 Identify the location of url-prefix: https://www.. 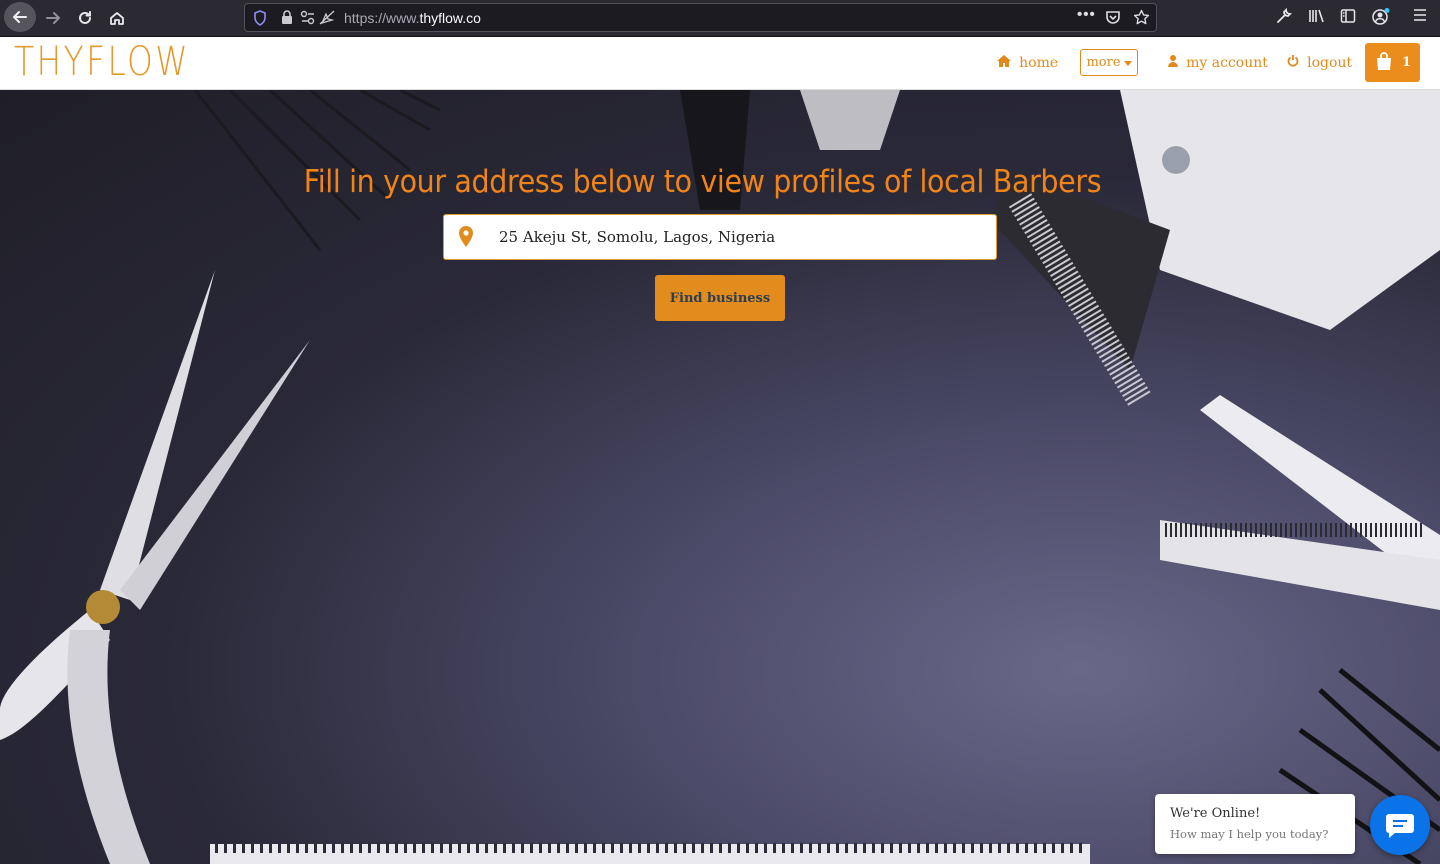
(382, 18).